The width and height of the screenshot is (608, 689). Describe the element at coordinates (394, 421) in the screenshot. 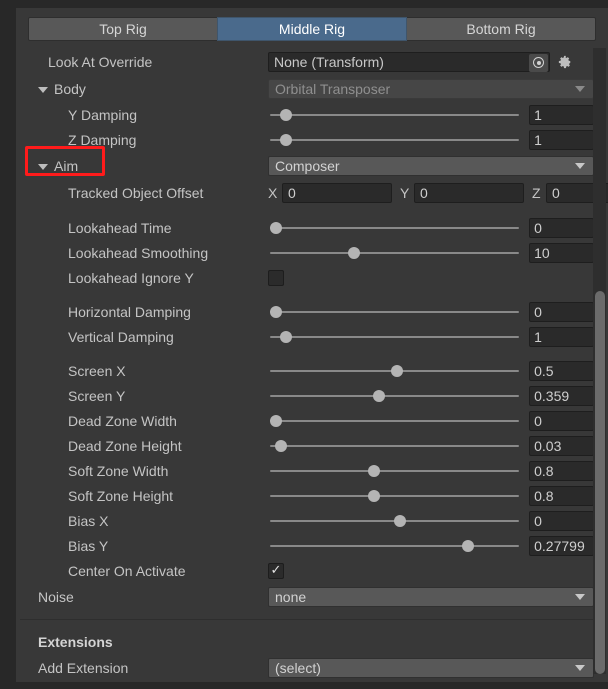

I see `dead-zone-width-slider` at that location.